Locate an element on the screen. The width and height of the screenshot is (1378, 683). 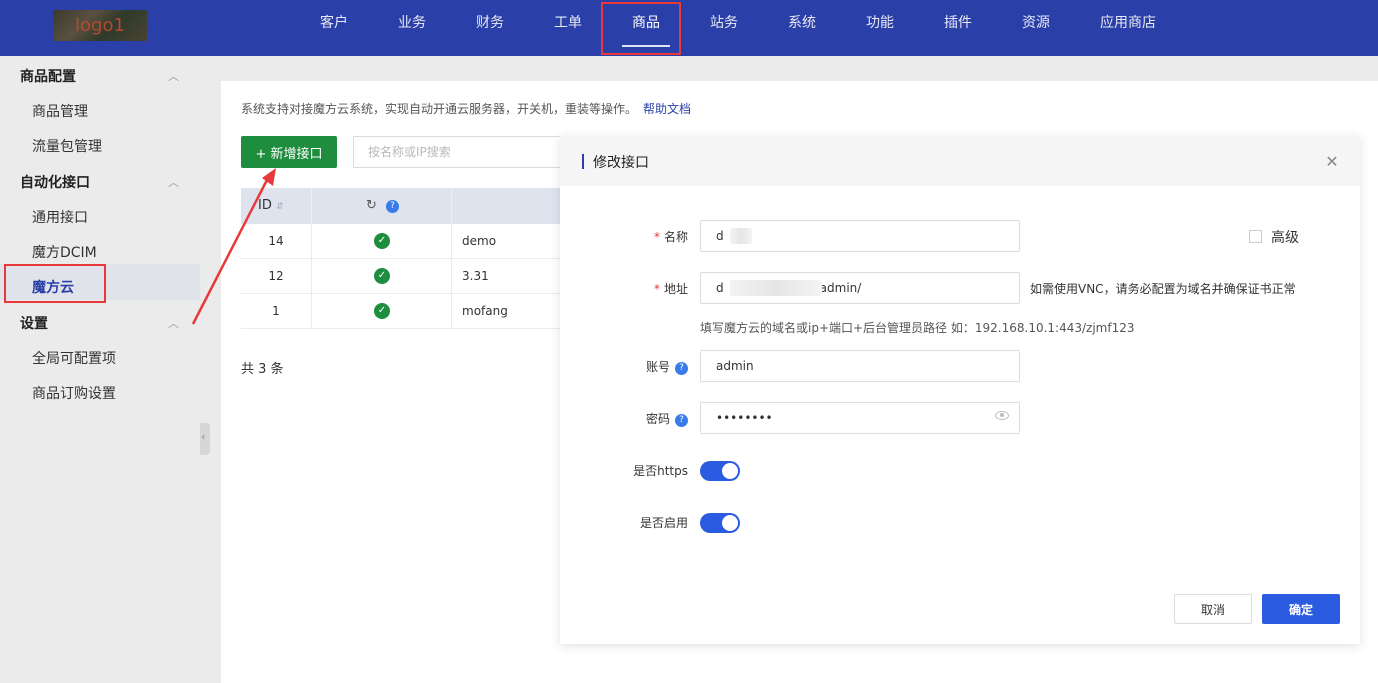
row-name: mofang is located at coordinates (485, 311).